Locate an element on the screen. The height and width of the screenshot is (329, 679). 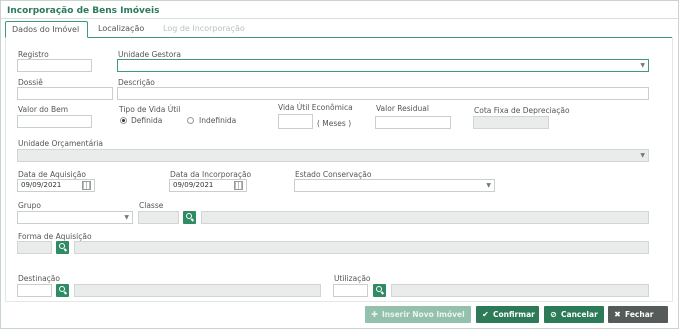
tab-localizacao: Localização is located at coordinates (121, 29).